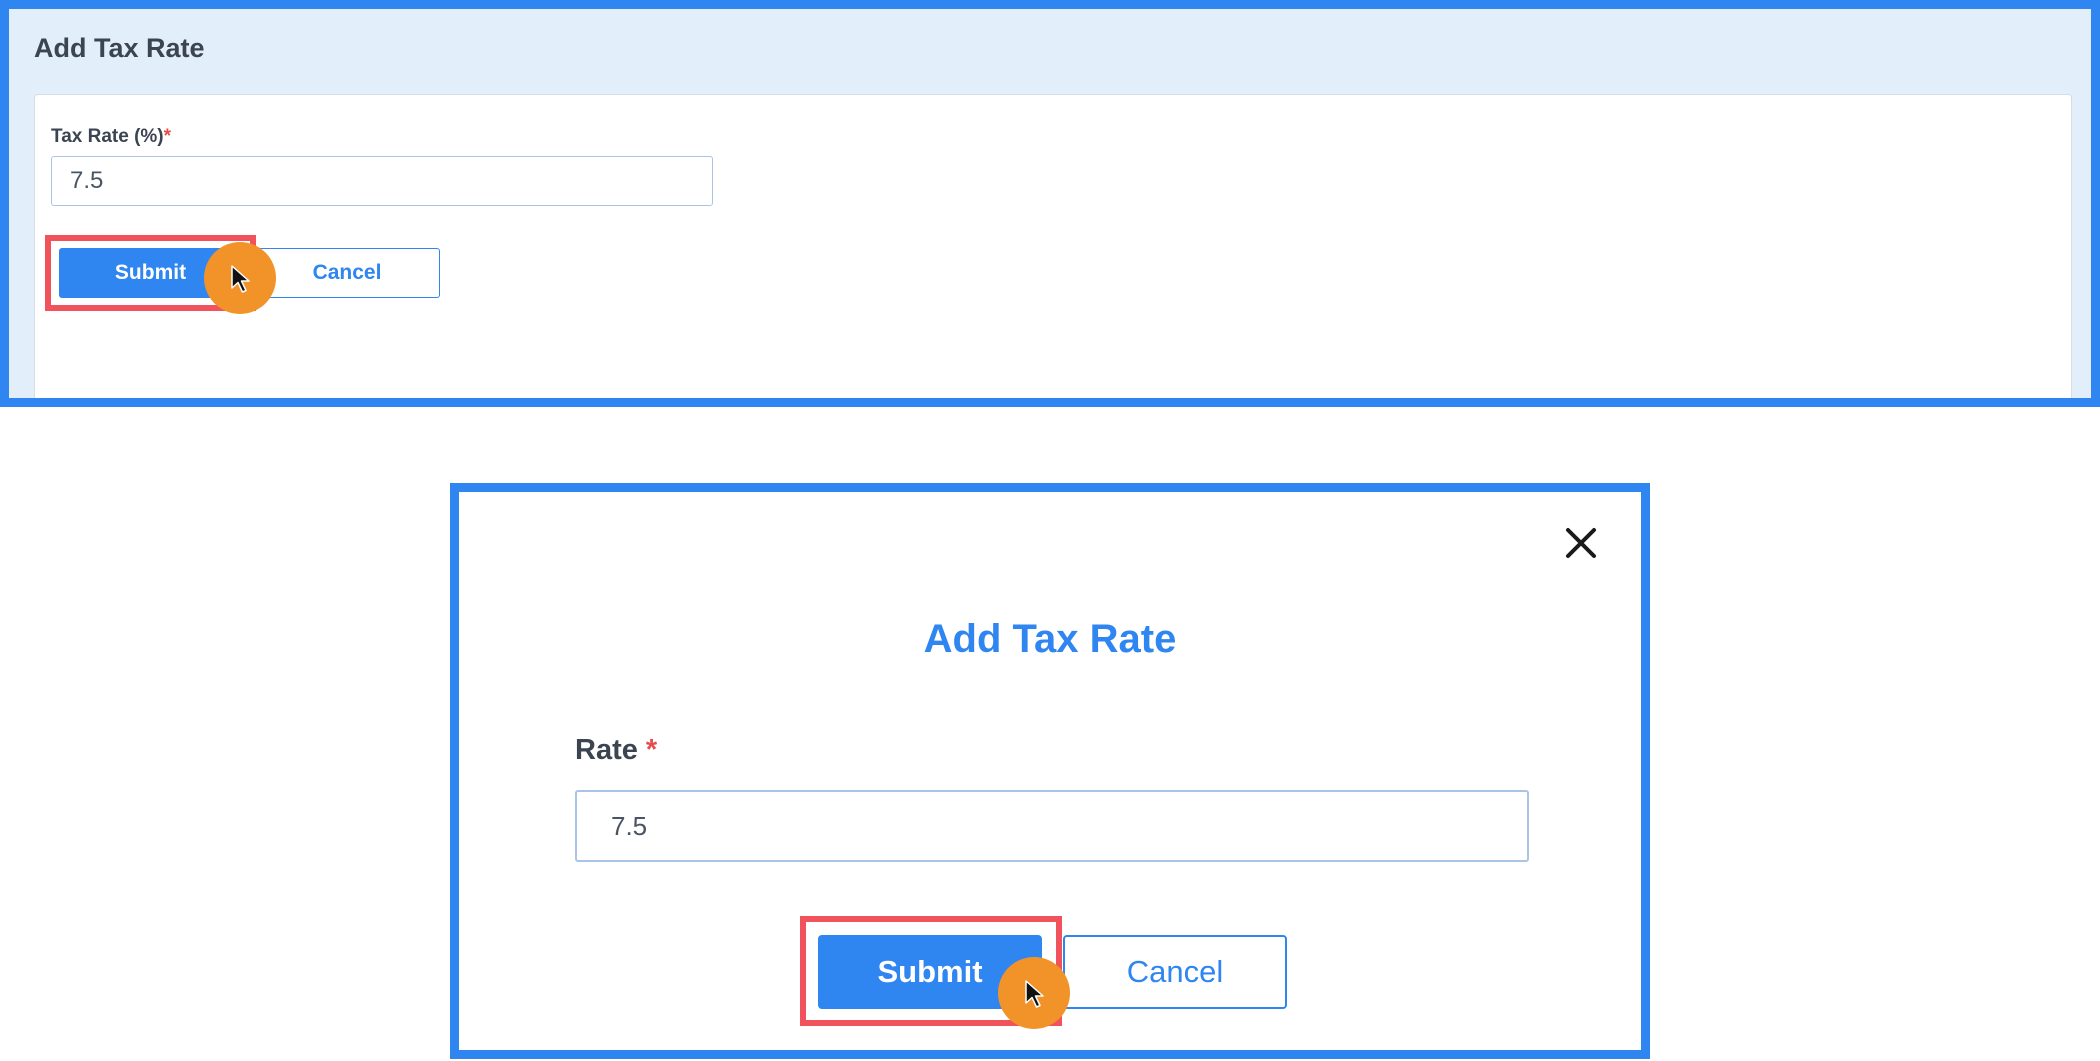  What do you see at coordinates (107, 136) in the screenshot?
I see `tax-rate-label-text: Tax Rate (%)` at bounding box center [107, 136].